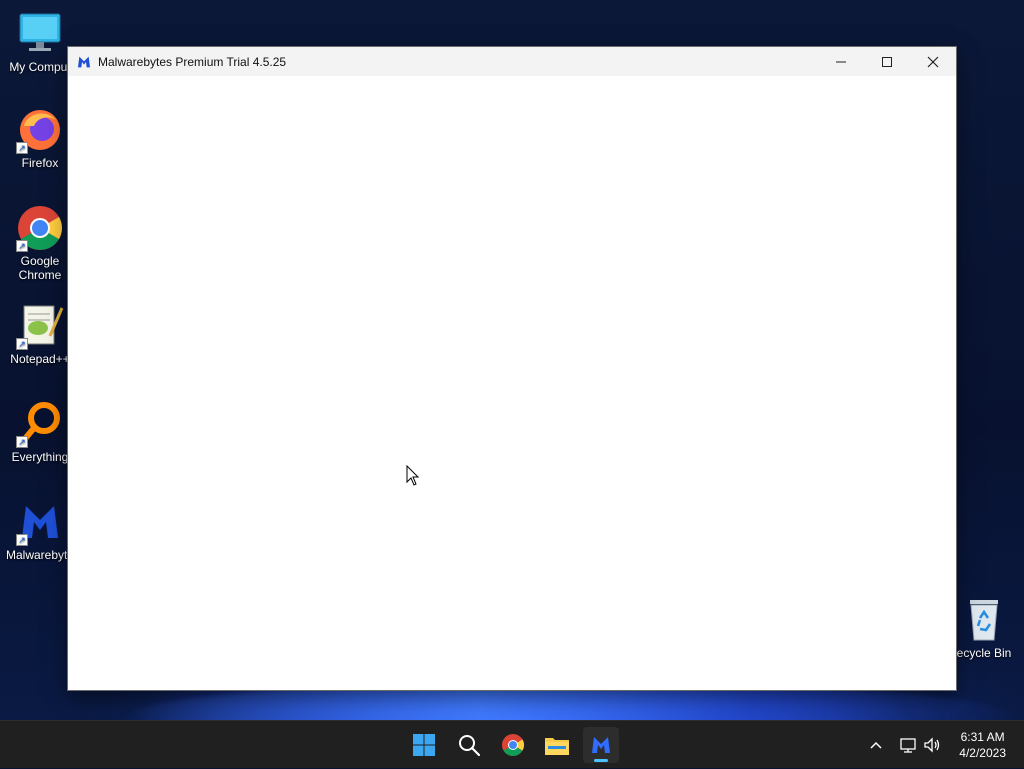  I want to click on taskbar-chrome-button, so click(513, 745).